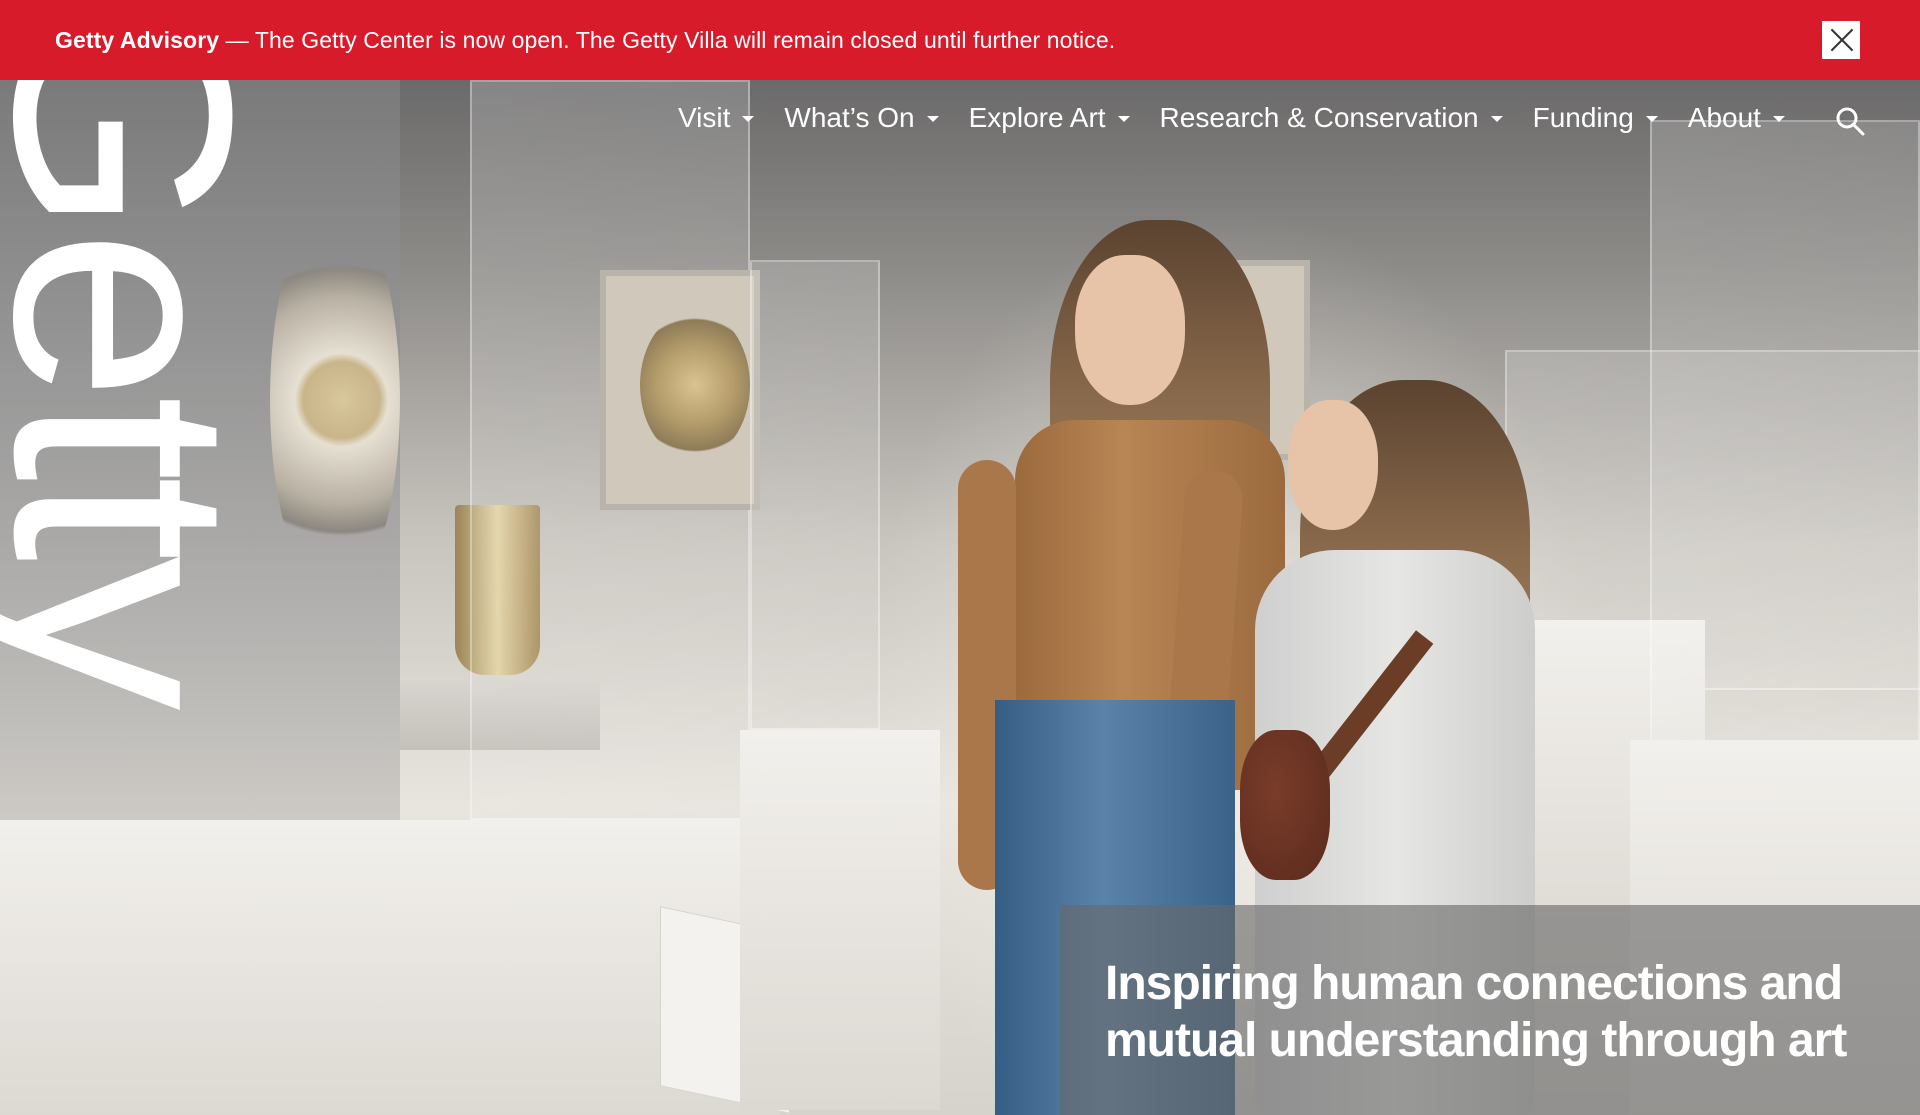 The width and height of the screenshot is (1920, 1115). I want to click on belt-bag, so click(1285, 805).